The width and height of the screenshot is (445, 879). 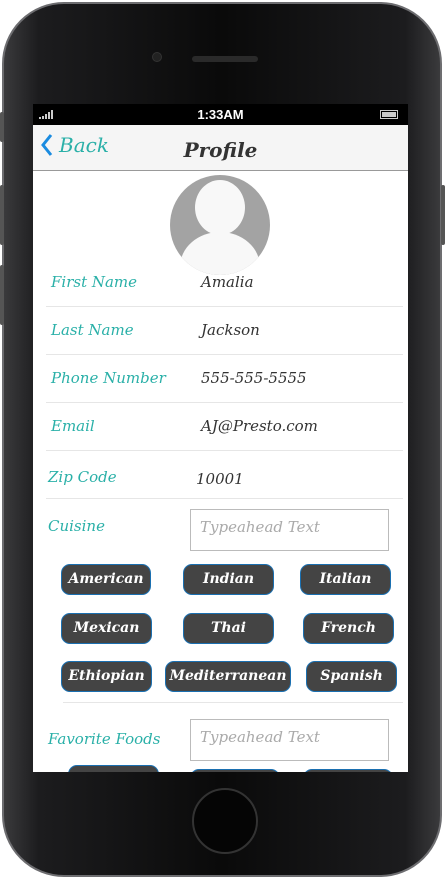 What do you see at coordinates (345, 579) in the screenshot?
I see `chip-italian: Italian` at bounding box center [345, 579].